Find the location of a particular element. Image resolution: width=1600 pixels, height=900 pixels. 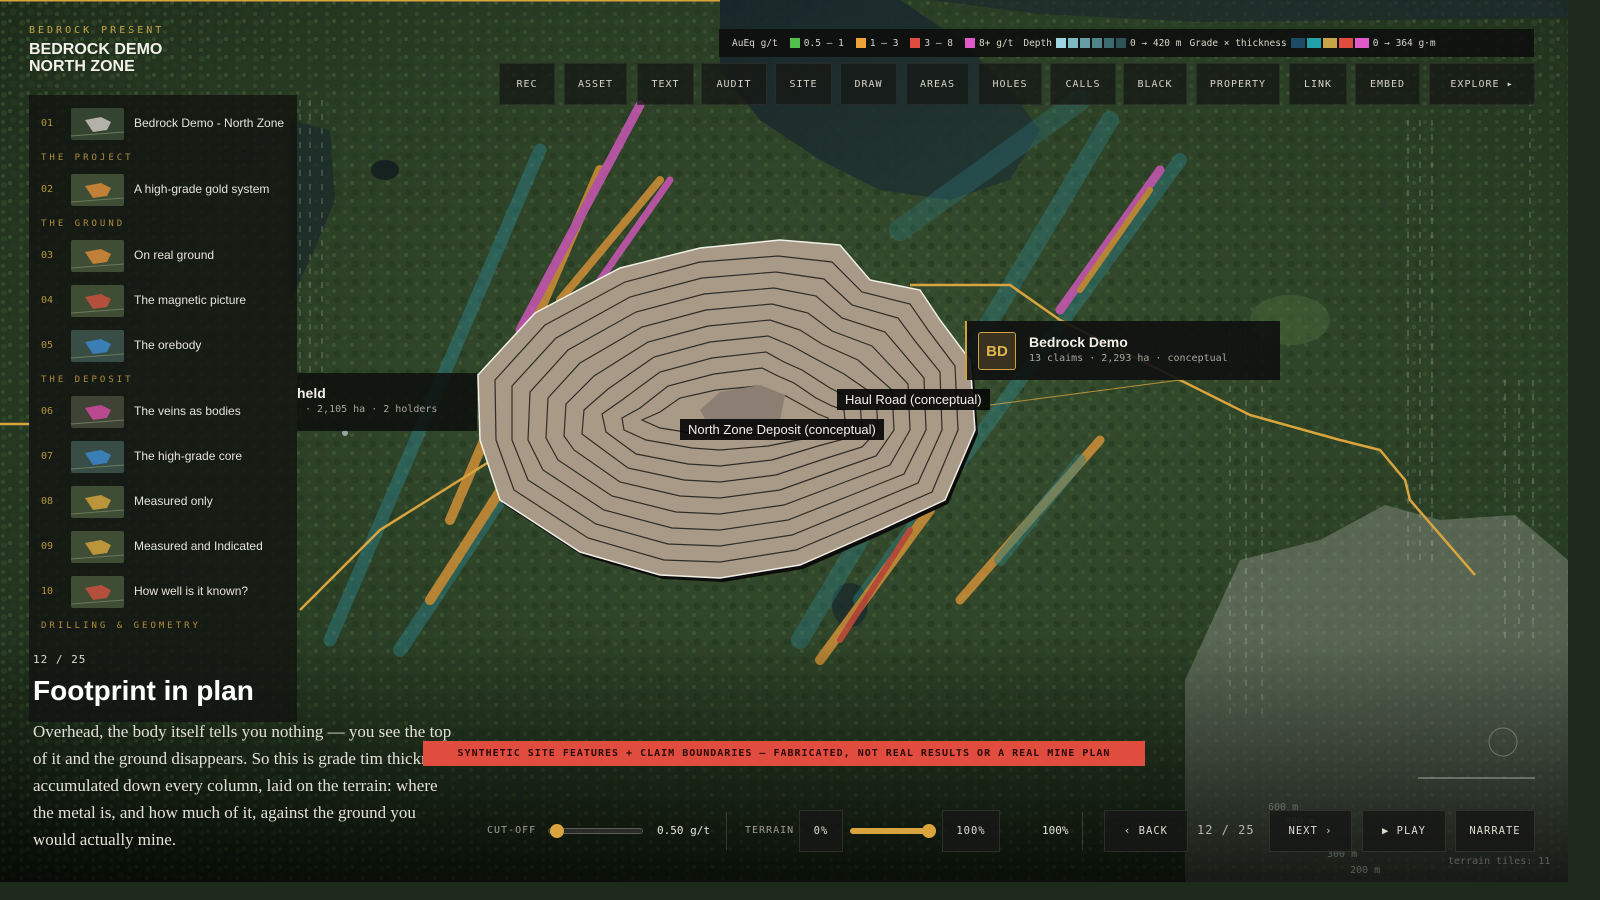

toolbar-button-site: SITE is located at coordinates (803, 84).